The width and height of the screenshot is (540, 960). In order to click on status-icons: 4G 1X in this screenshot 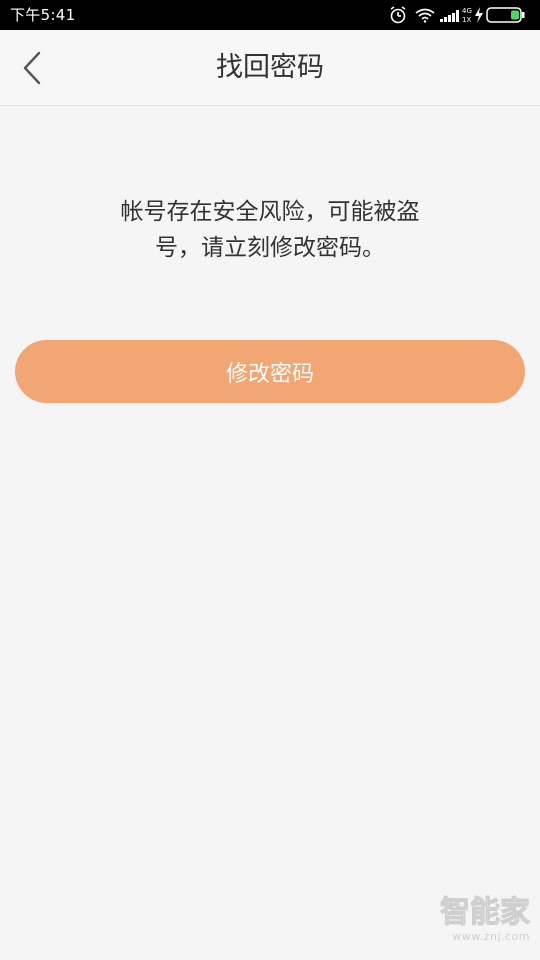, I will do `click(460, 15)`.